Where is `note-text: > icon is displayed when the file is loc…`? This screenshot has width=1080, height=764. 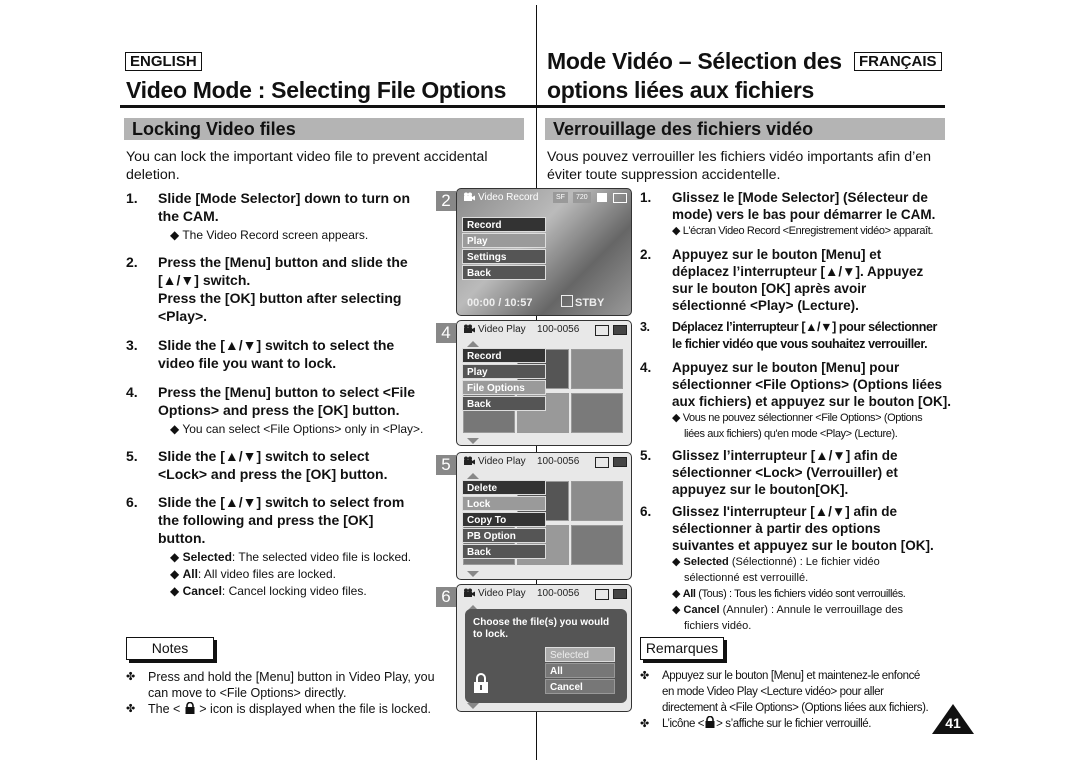 note-text: > icon is displayed when the file is loc… is located at coordinates (315, 709).